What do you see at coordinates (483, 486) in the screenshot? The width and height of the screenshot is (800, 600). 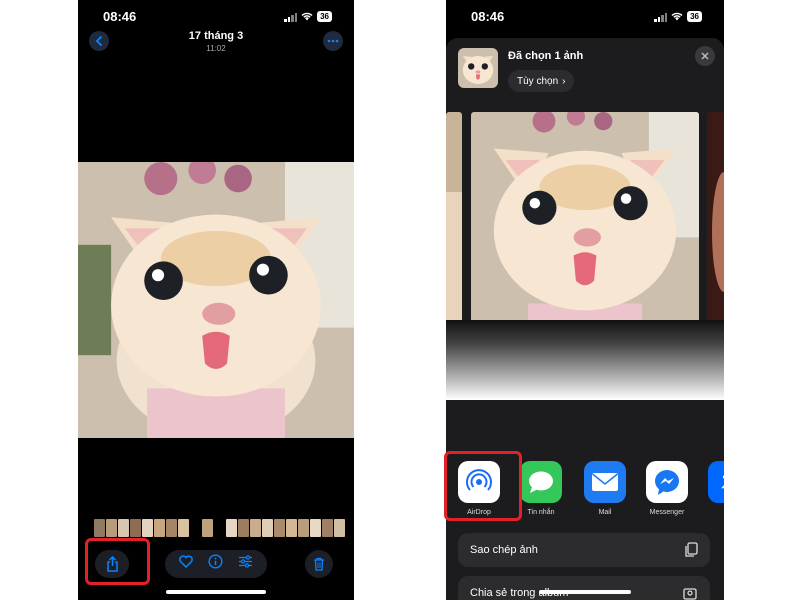 I see `airdrop-highlight` at bounding box center [483, 486].